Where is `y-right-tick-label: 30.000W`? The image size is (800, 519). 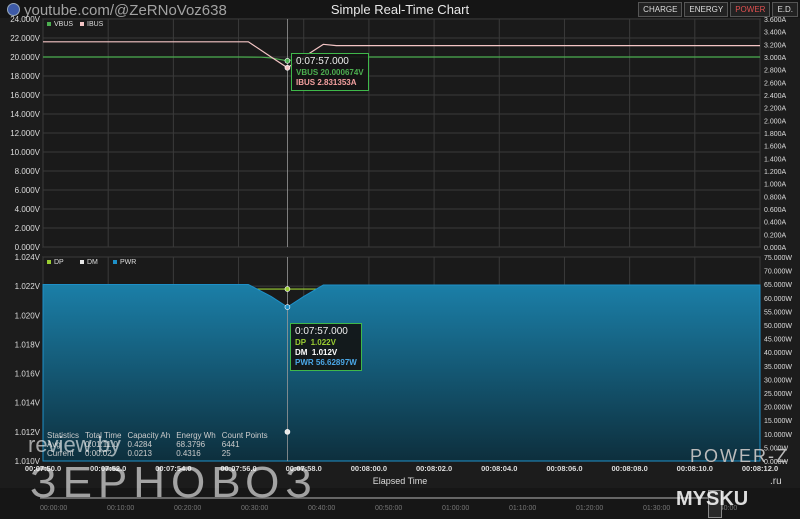
y-right-tick-label: 30.000W is located at coordinates (778, 380).